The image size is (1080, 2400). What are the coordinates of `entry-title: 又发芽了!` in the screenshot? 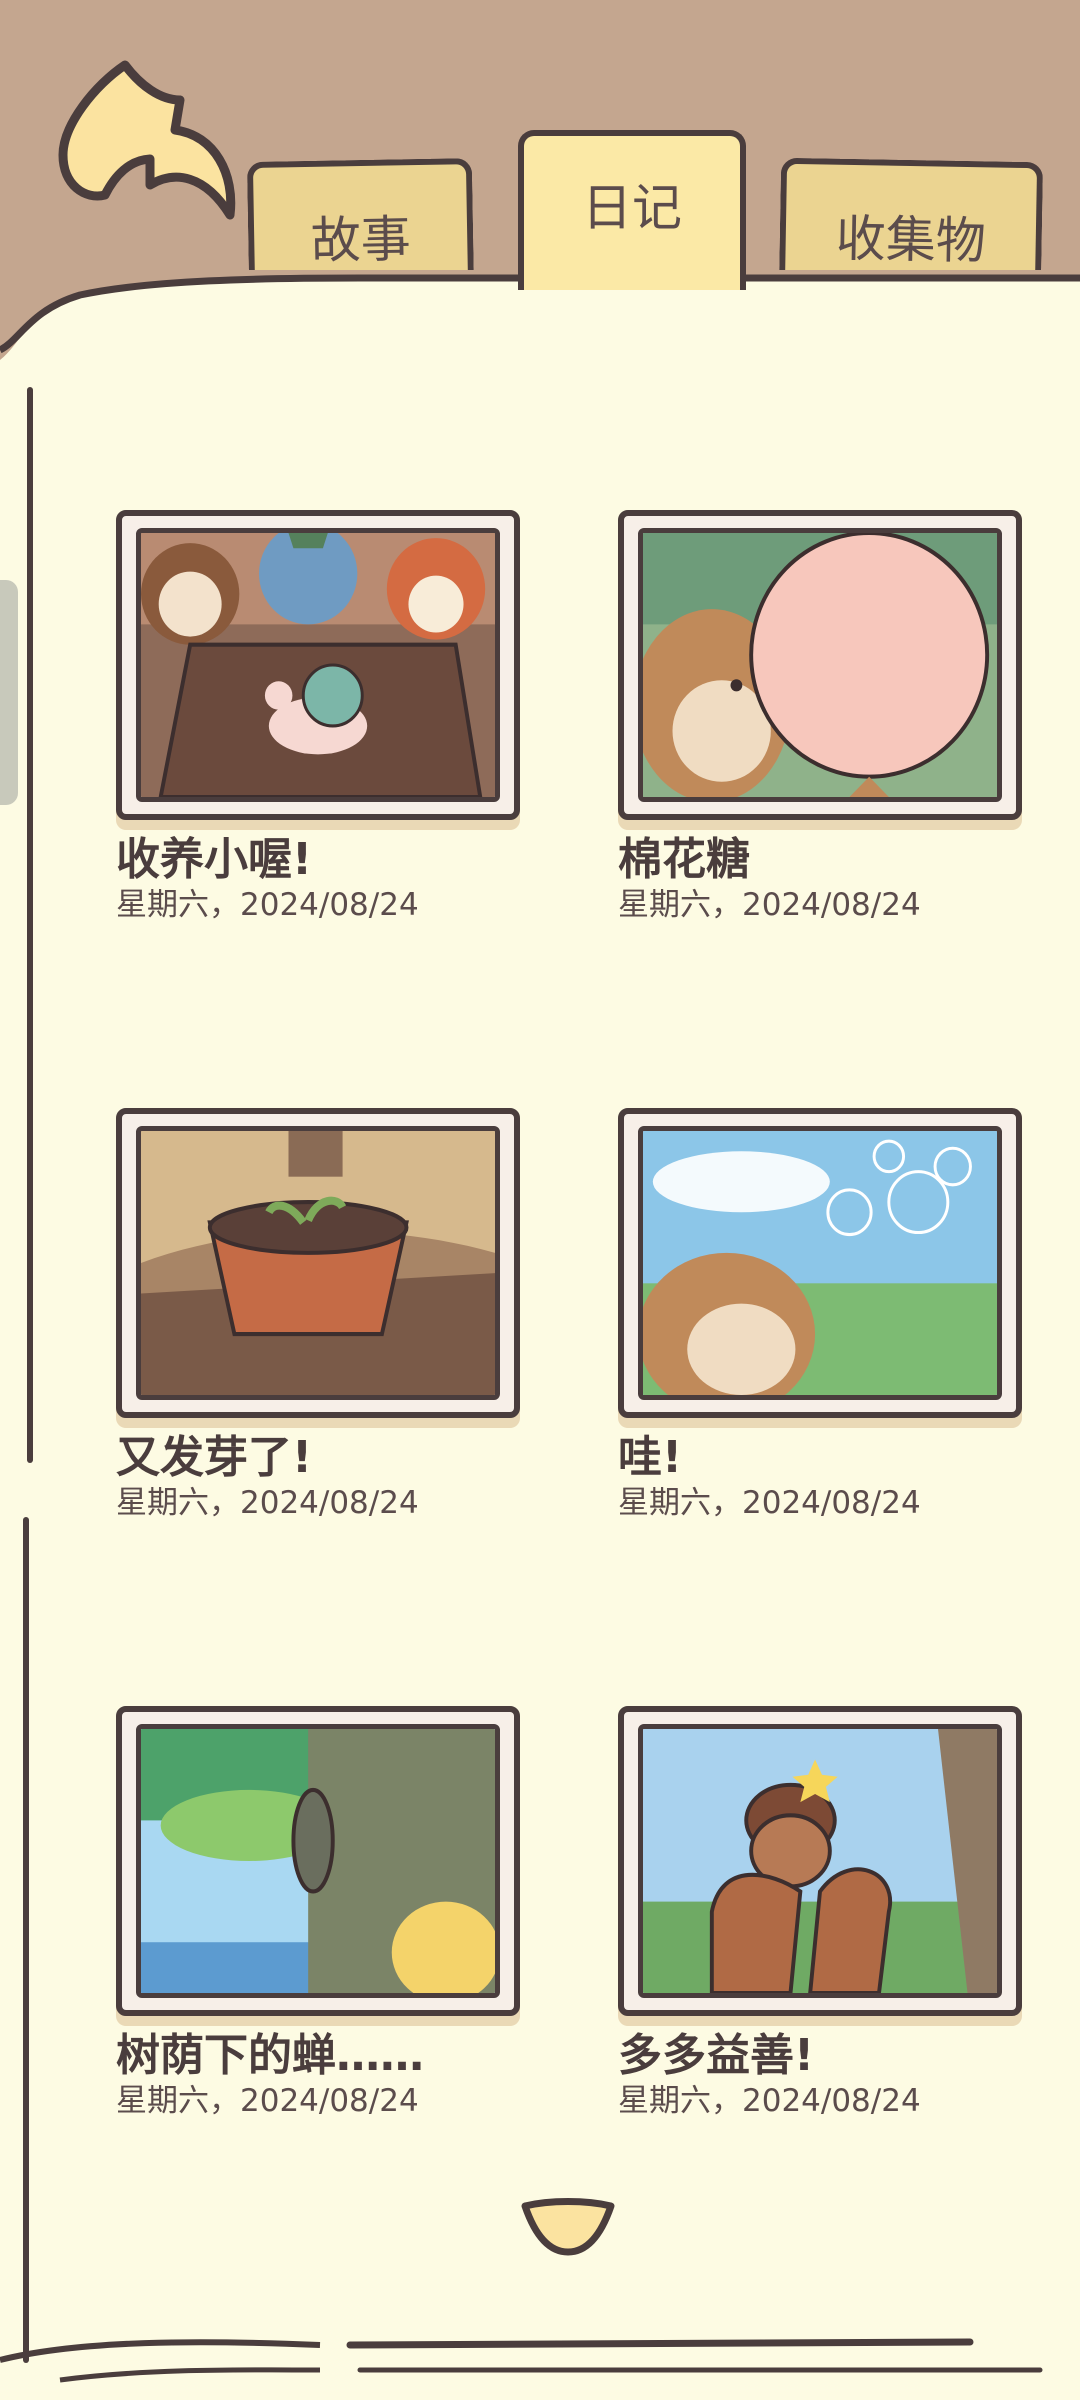 It's located at (214, 1457).